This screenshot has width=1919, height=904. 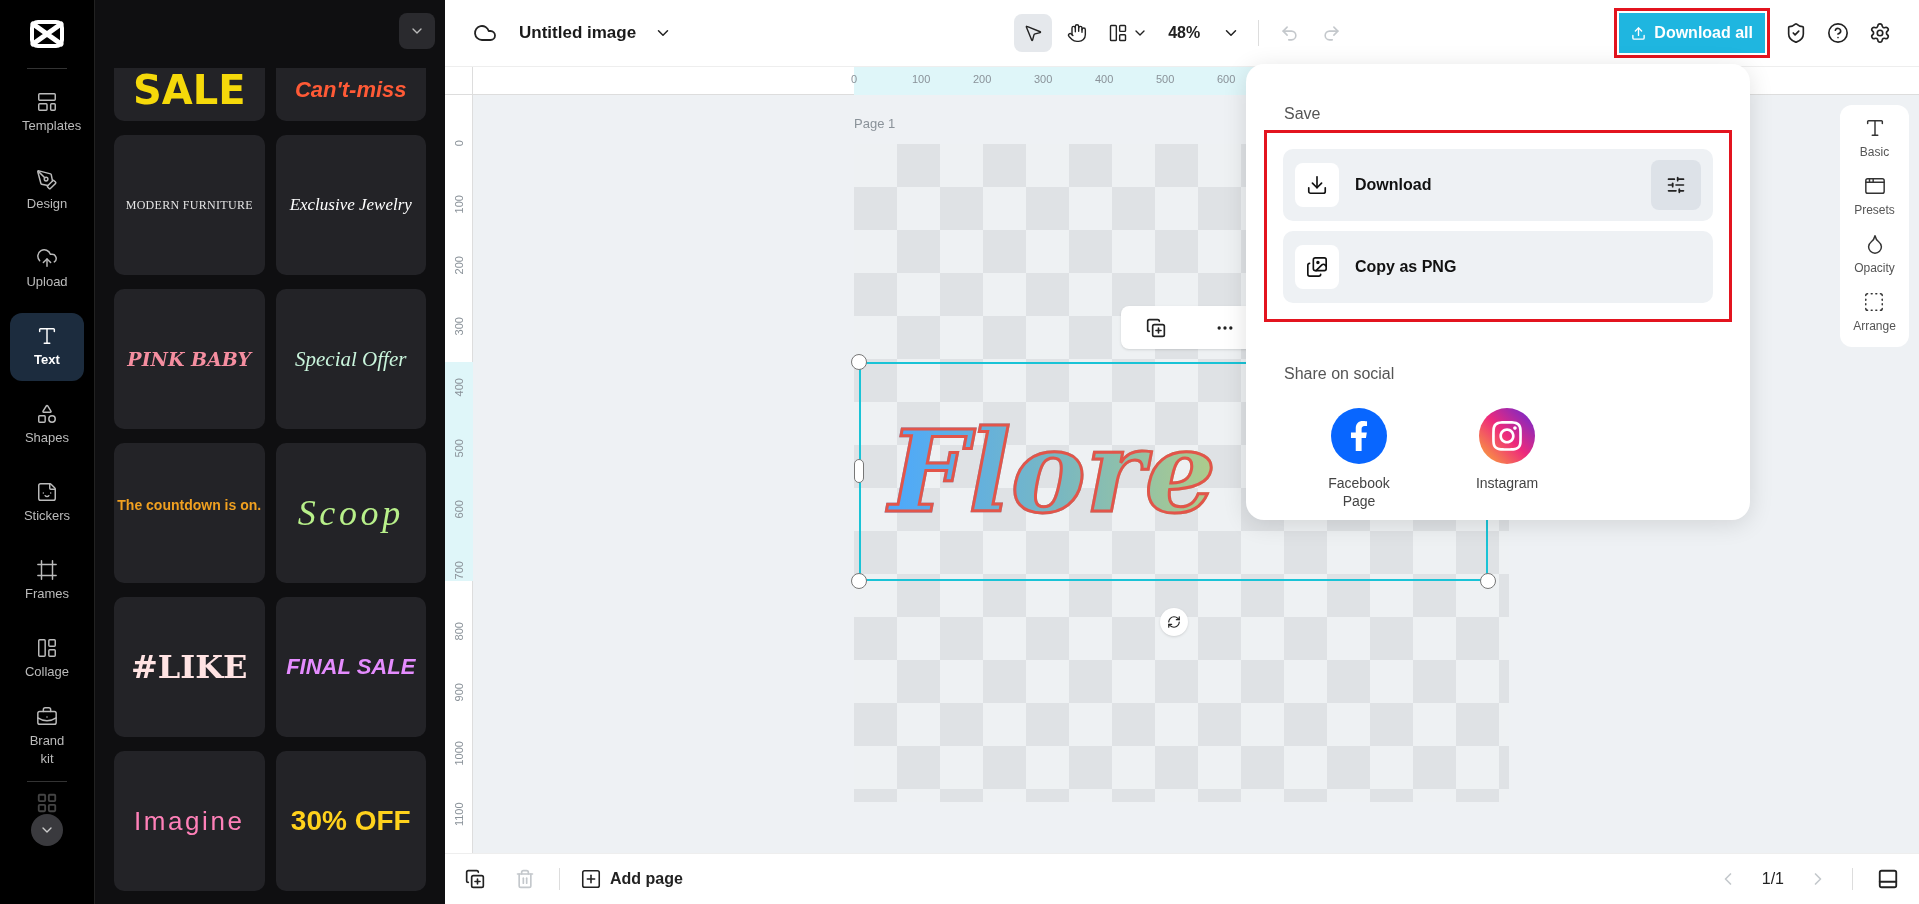 What do you see at coordinates (1874, 302) in the screenshot?
I see `dashed-square-icon` at bounding box center [1874, 302].